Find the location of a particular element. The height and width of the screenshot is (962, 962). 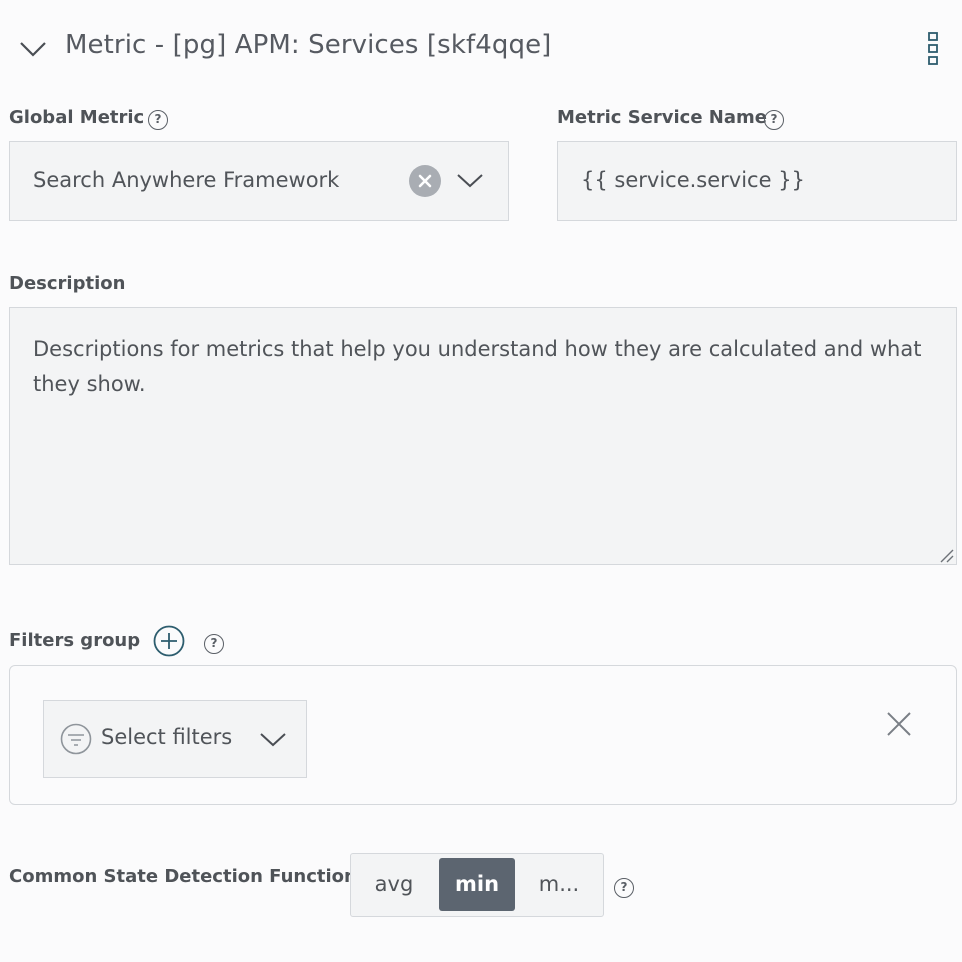

filters-group-label: Filters group is located at coordinates (75, 640).